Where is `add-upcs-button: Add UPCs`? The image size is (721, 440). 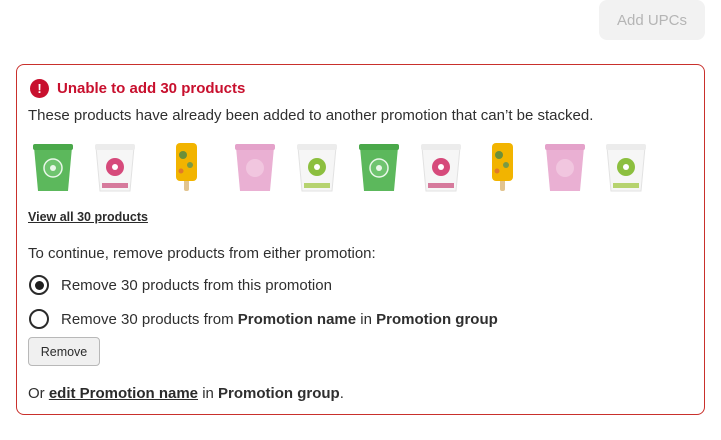 add-upcs-button: Add UPCs is located at coordinates (652, 20).